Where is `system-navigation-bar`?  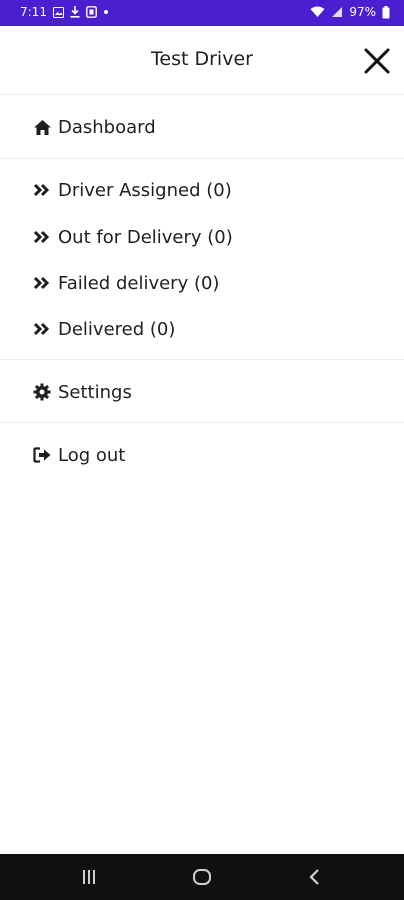
system-navigation-bar is located at coordinates (202, 877).